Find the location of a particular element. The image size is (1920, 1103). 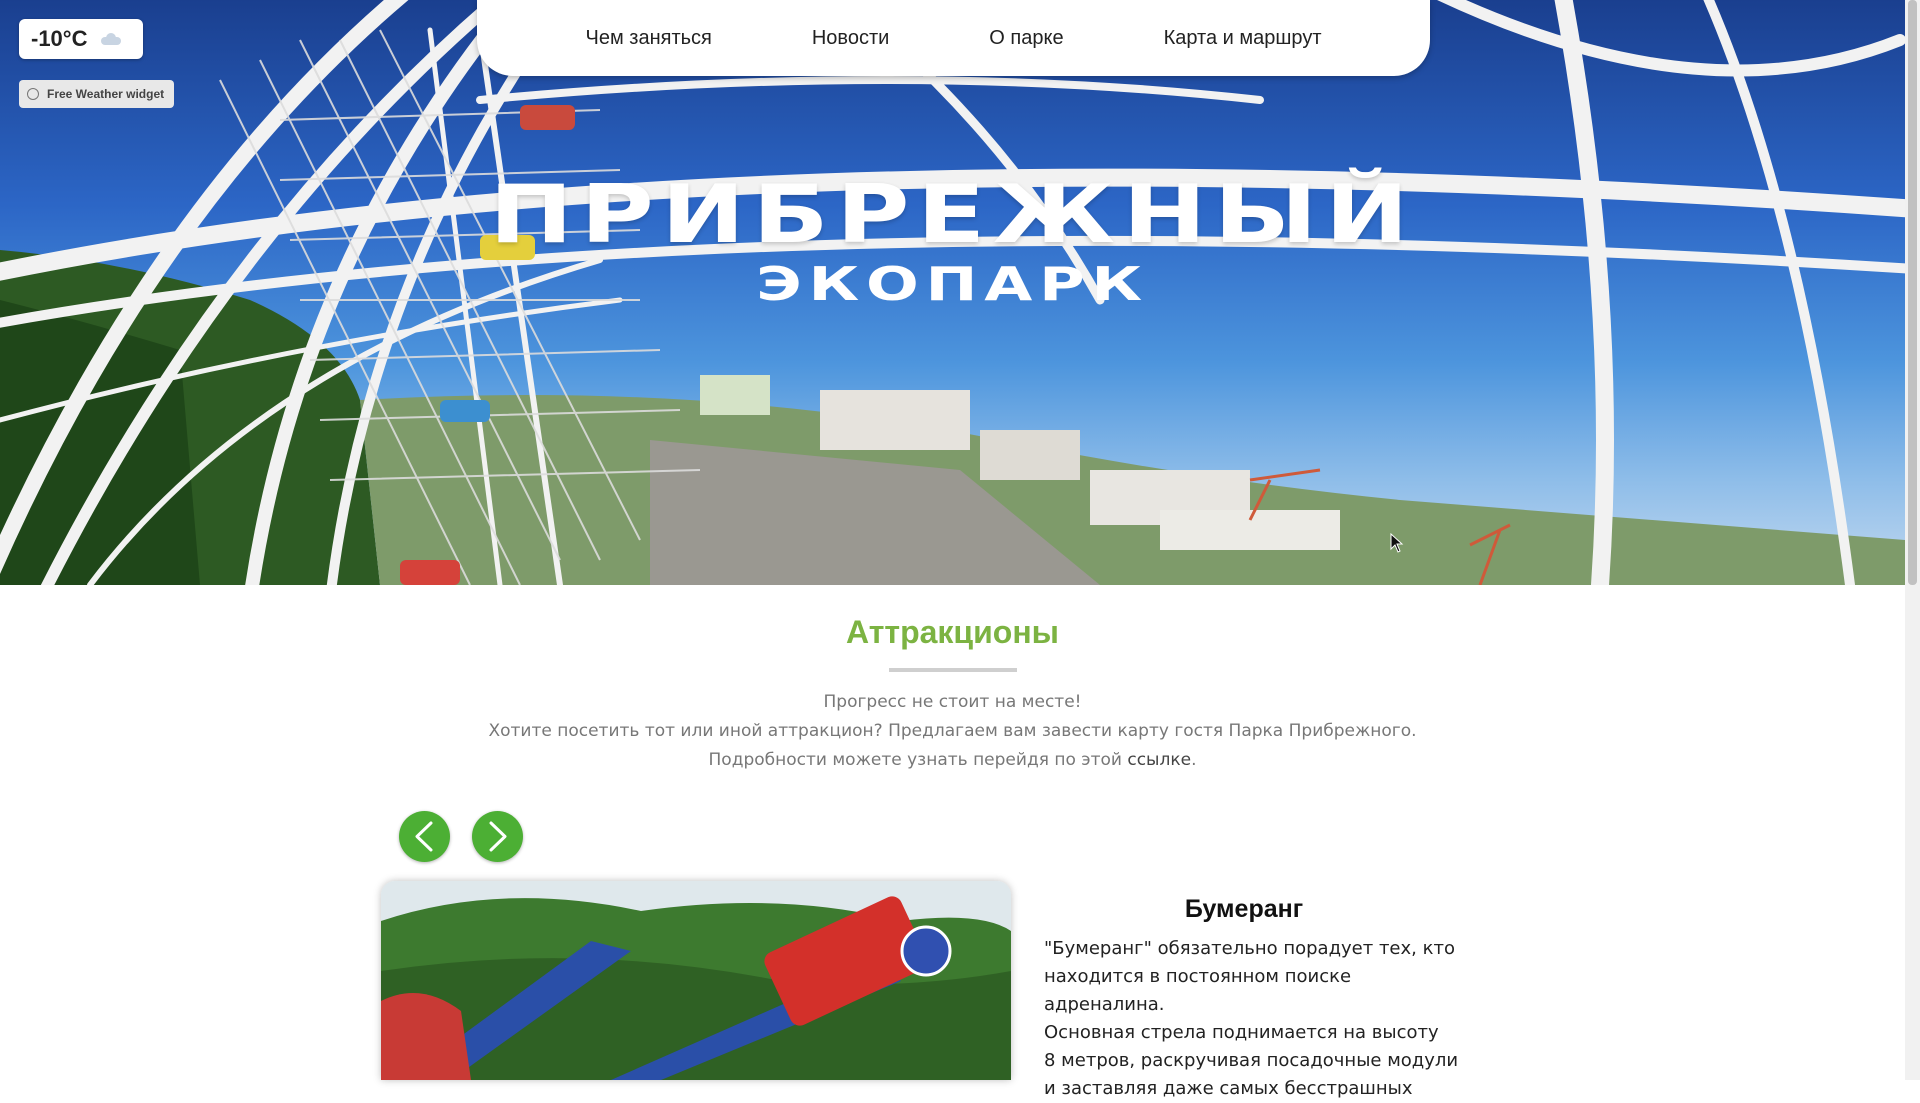

attraction-photo is located at coordinates (696, 980).